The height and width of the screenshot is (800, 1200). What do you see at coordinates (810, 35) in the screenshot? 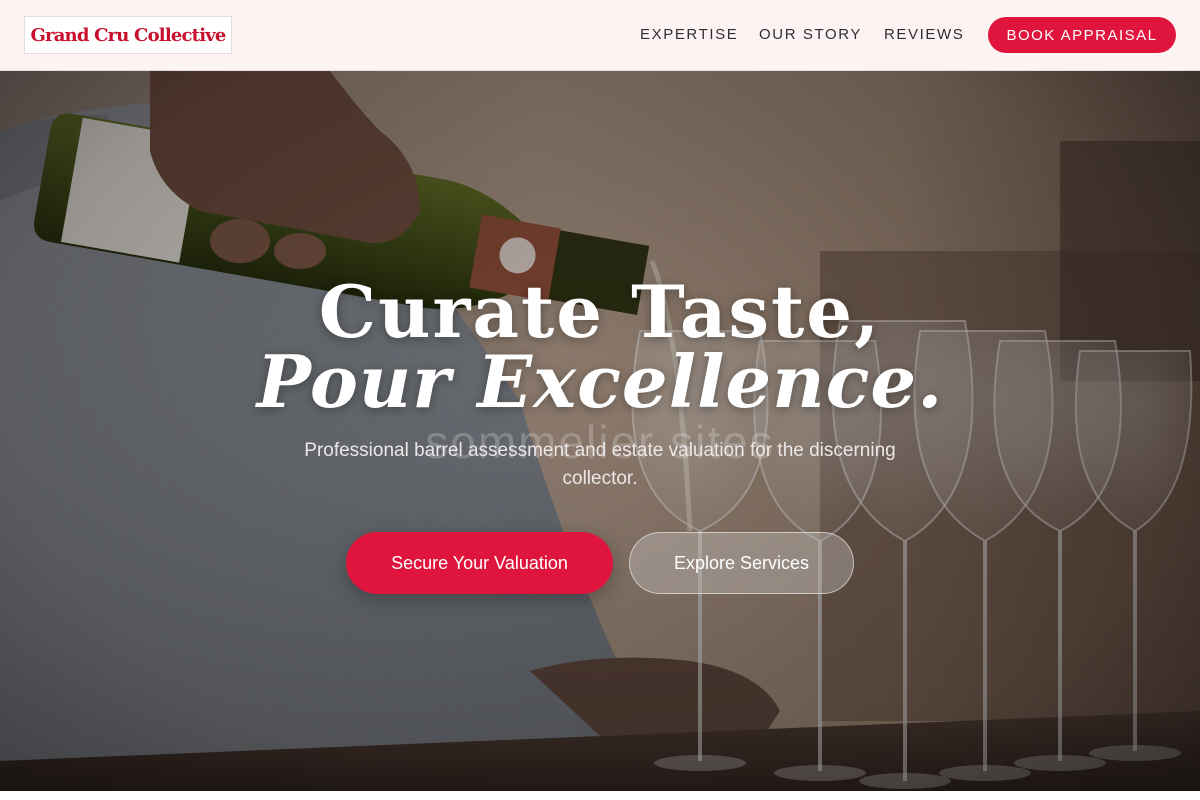
I see `nav-link-our-story: OUR STORY` at bounding box center [810, 35].